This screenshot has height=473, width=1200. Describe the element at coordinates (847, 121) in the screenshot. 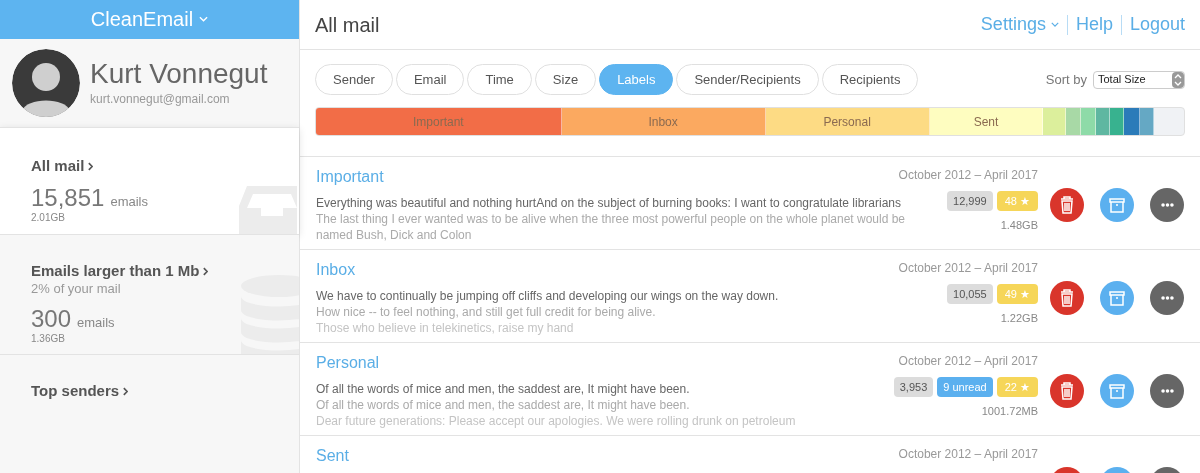

I see `size-segment: Personal` at that location.